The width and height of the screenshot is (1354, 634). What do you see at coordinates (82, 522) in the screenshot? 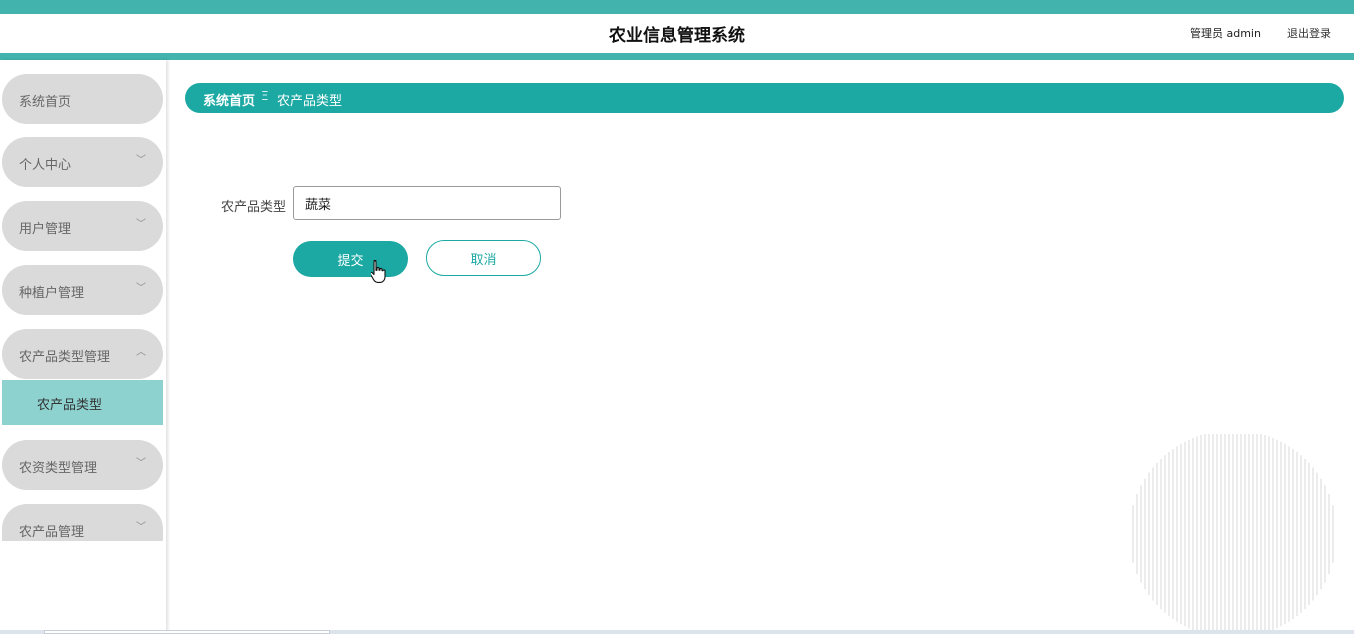
I see `sidebar-item-product-management: 农产品管理 ﹀` at bounding box center [82, 522].